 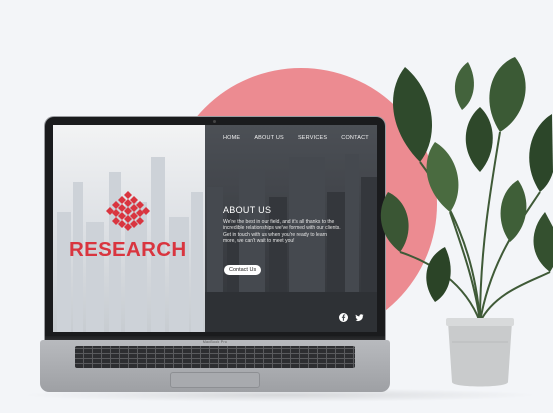 What do you see at coordinates (214, 121) in the screenshot?
I see `webcam-icon` at bounding box center [214, 121].